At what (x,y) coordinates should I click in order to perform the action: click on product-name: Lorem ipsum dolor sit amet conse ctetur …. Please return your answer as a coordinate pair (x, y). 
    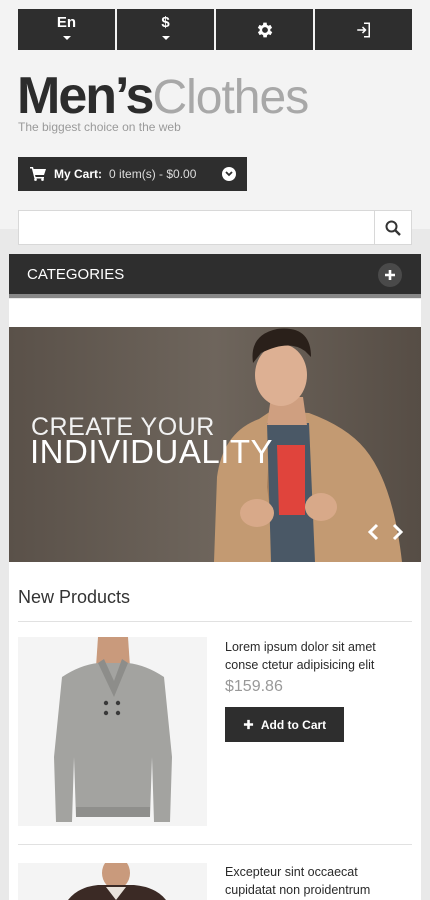
    Looking at the image, I should click on (315, 656).